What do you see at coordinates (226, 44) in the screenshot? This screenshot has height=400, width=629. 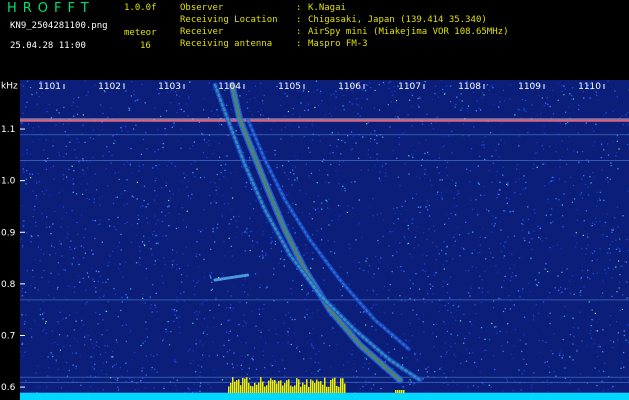 I see `antenna-key: Receiving antenna` at bounding box center [226, 44].